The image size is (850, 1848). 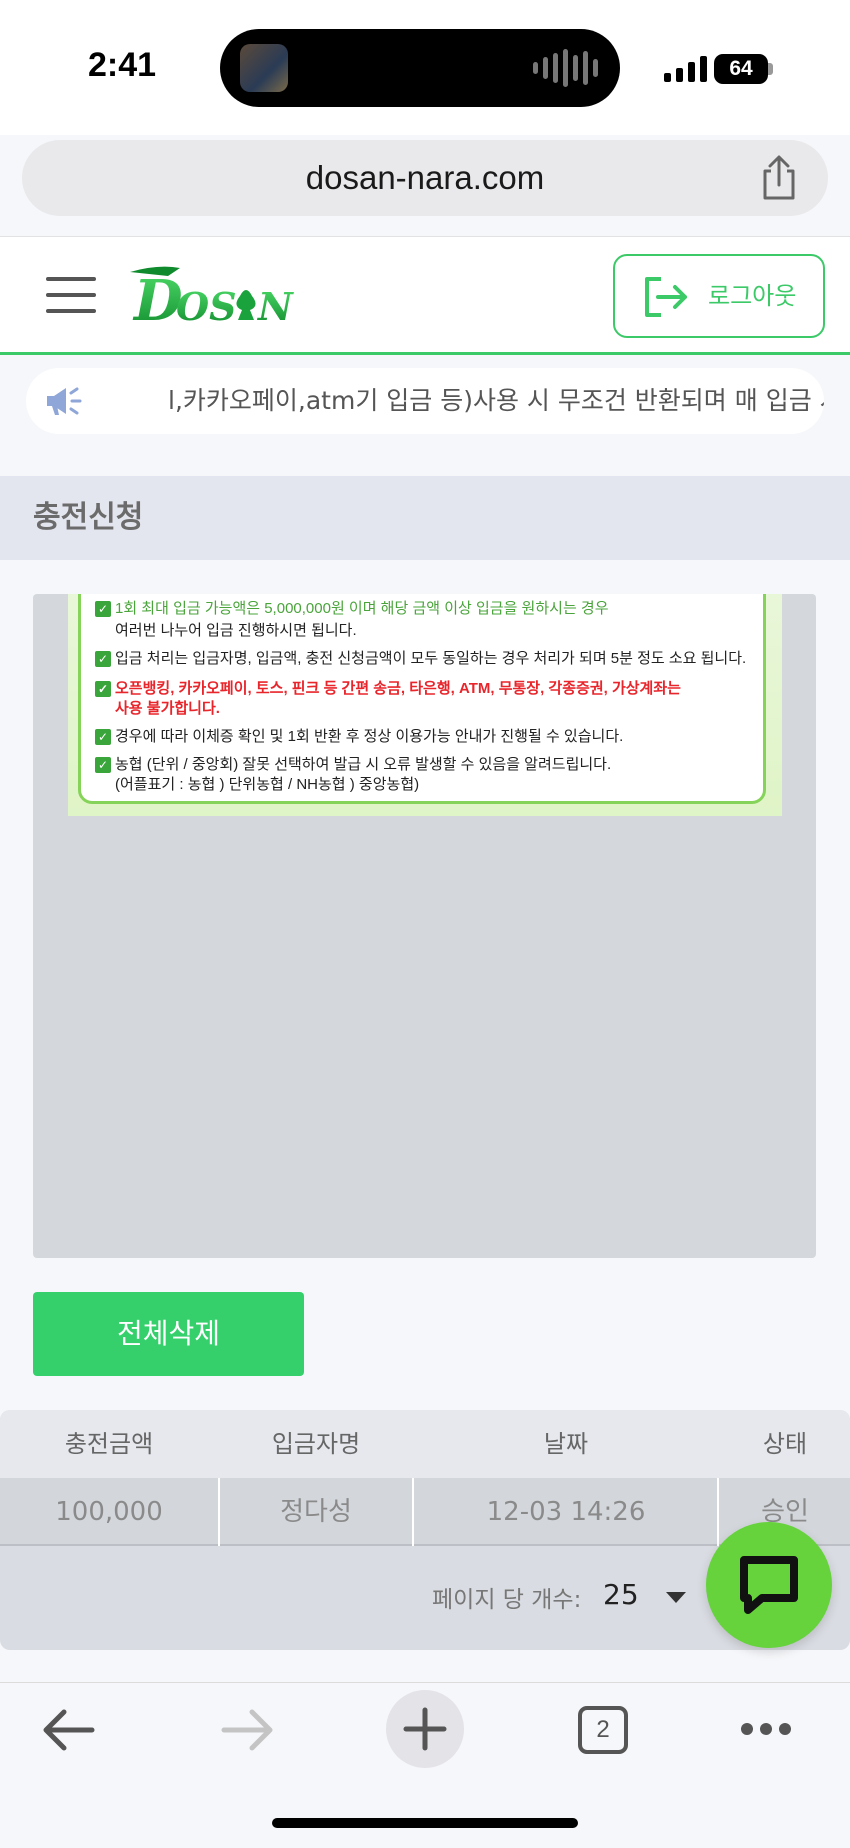 I want to click on notice-line: 여러번 나누어 입금 진행하시면 됩니다., so click(x=236, y=630).